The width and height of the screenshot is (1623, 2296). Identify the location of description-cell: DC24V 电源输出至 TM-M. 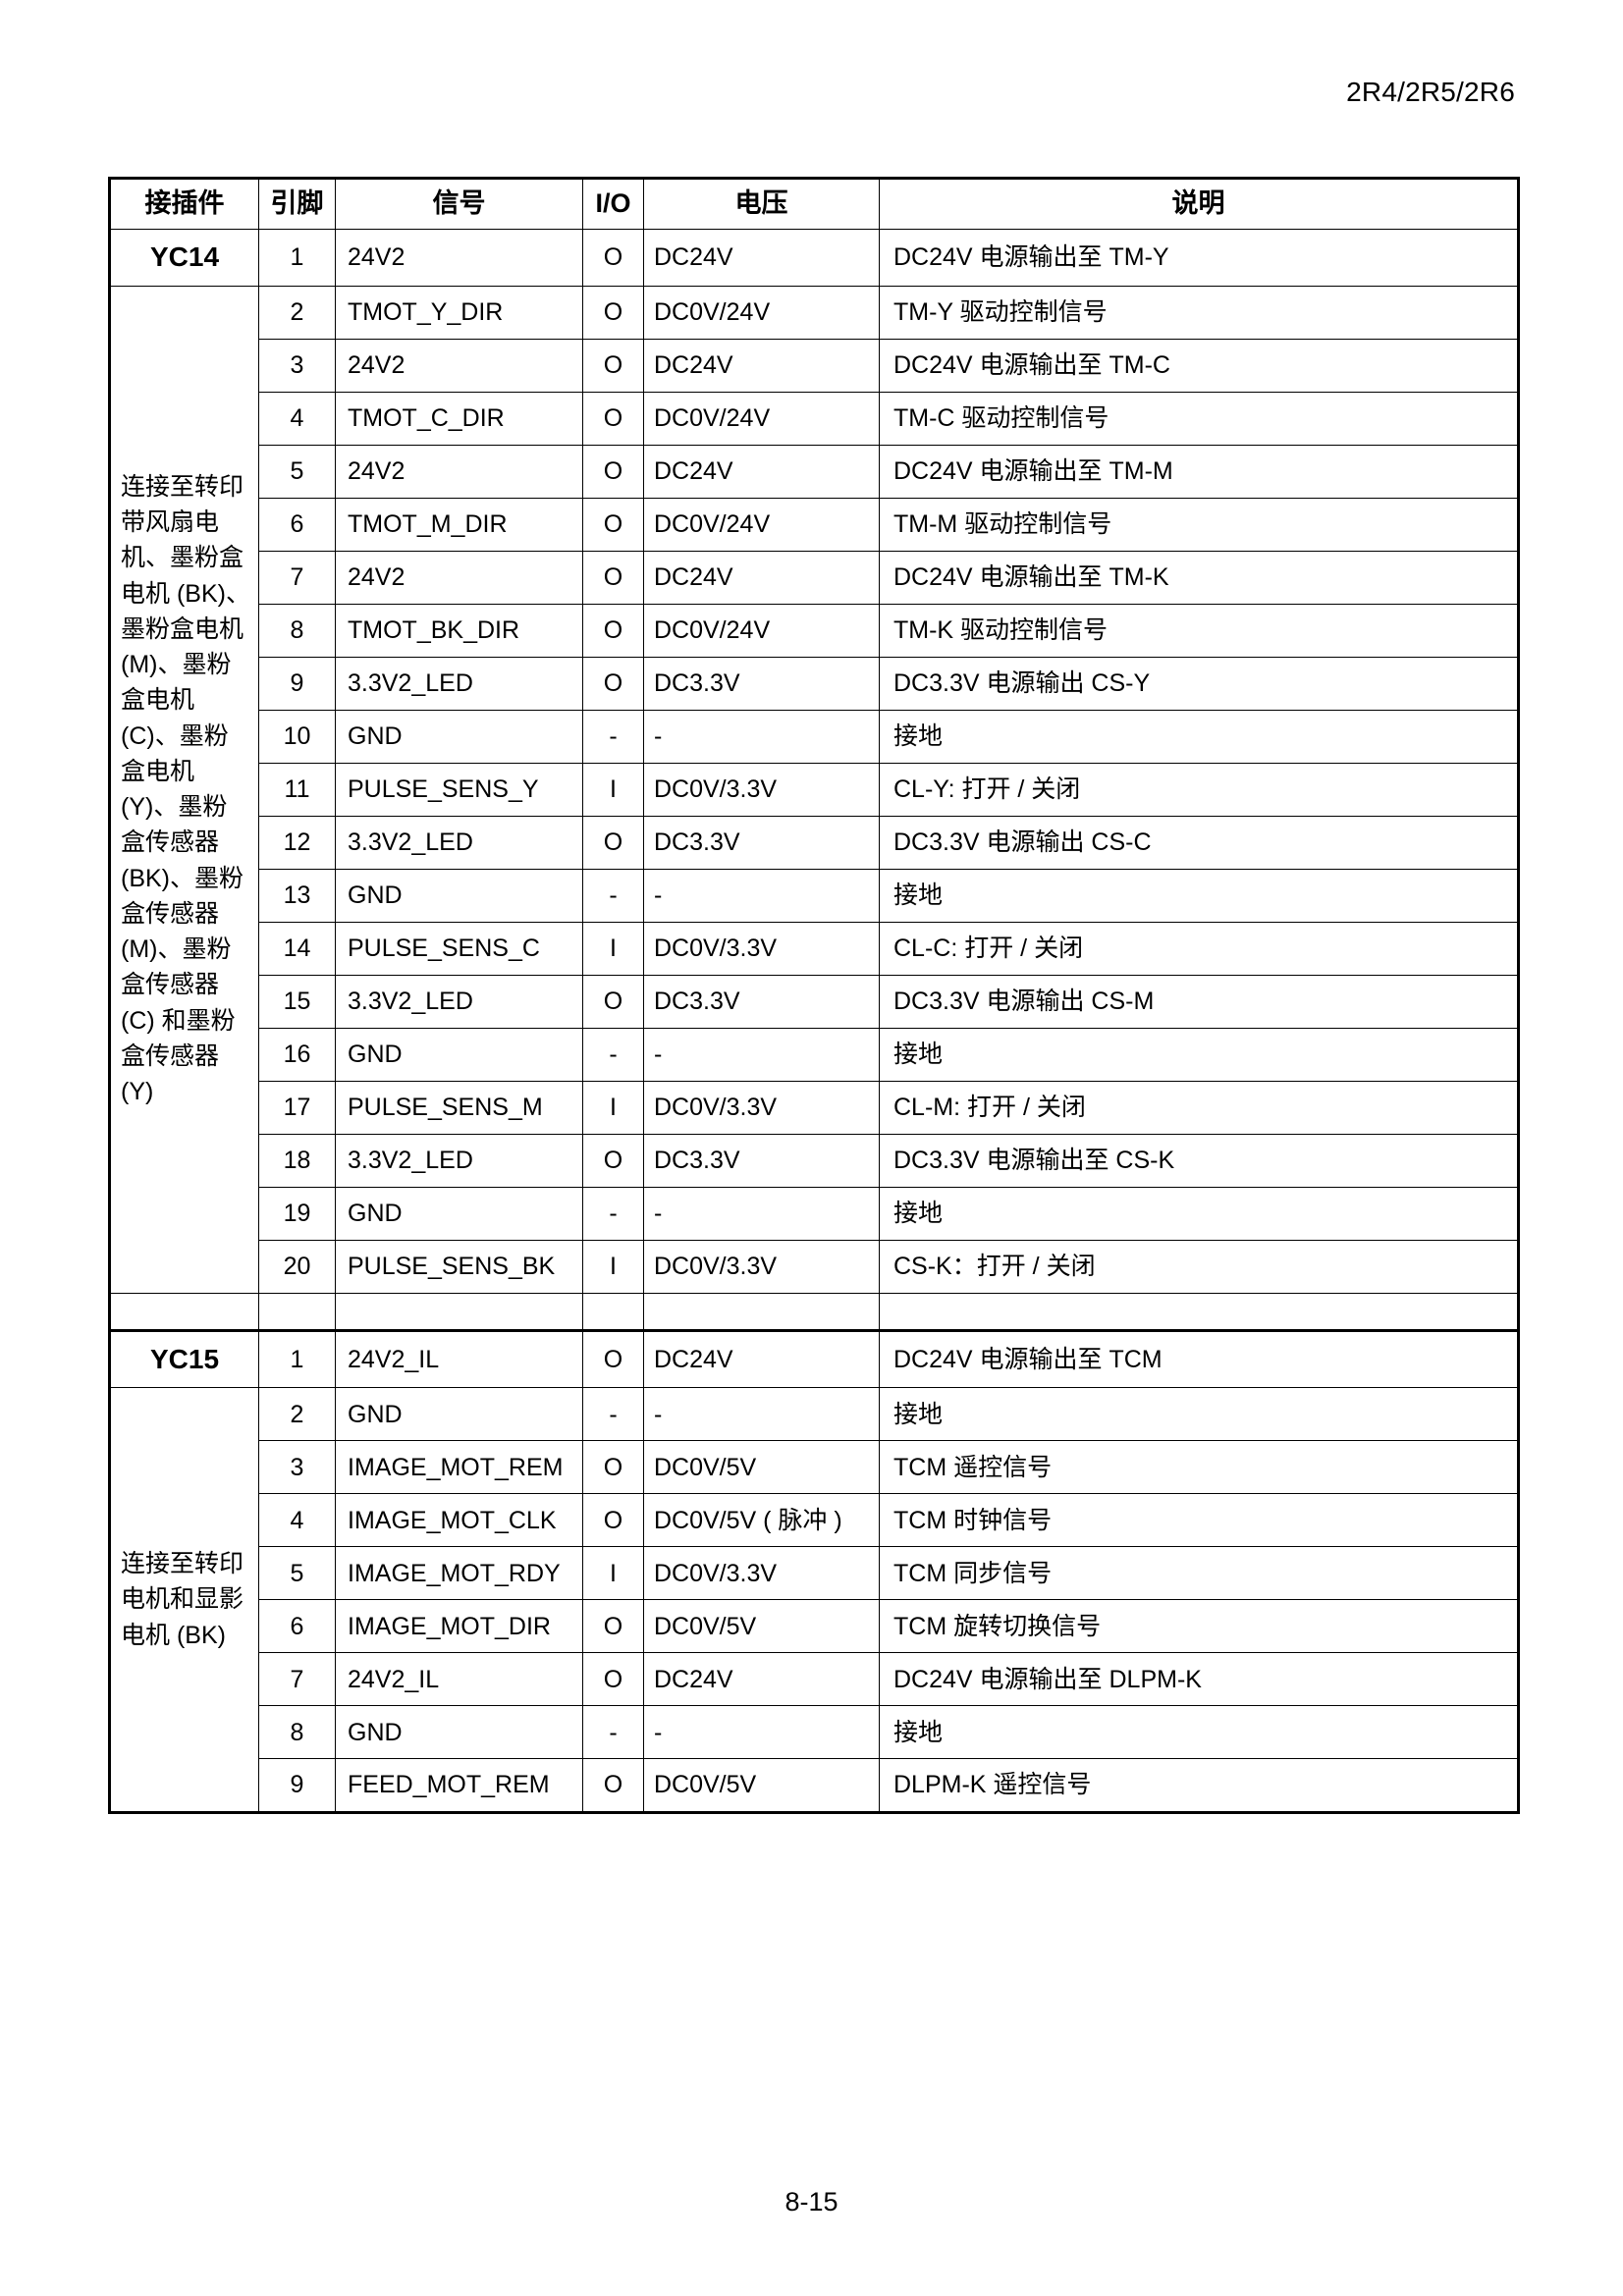
(1199, 471).